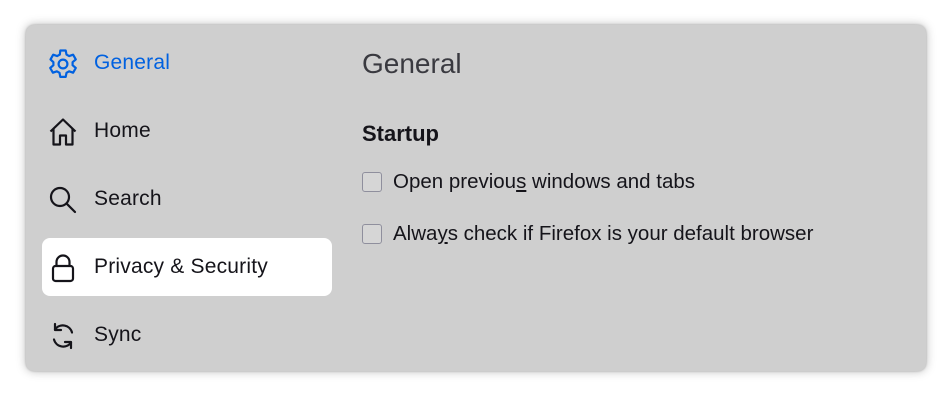 This screenshot has height=397, width=951. Describe the element at coordinates (132, 62) in the screenshot. I see `sidebar-item-label: General` at that location.